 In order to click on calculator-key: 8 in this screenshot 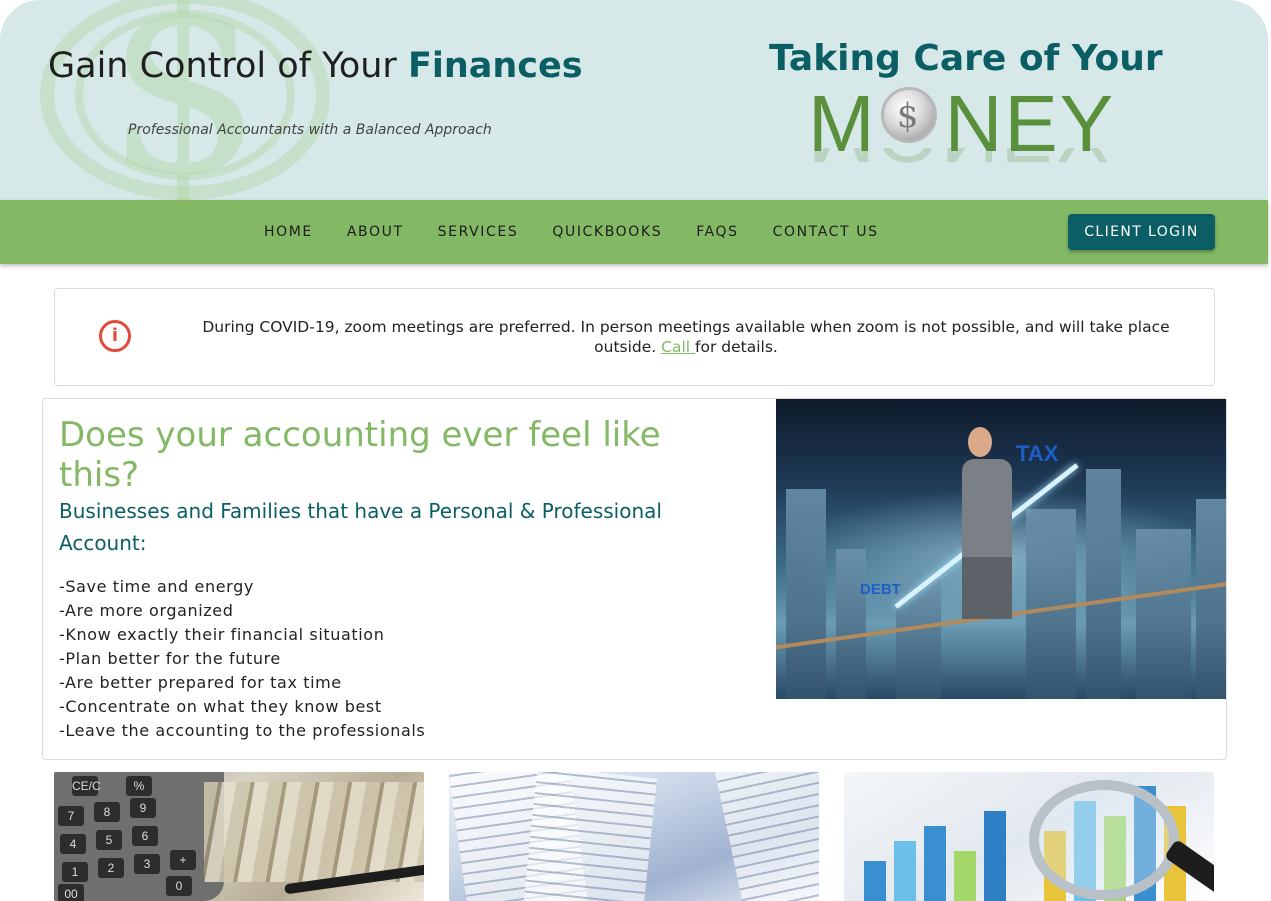, I will do `click(107, 812)`.